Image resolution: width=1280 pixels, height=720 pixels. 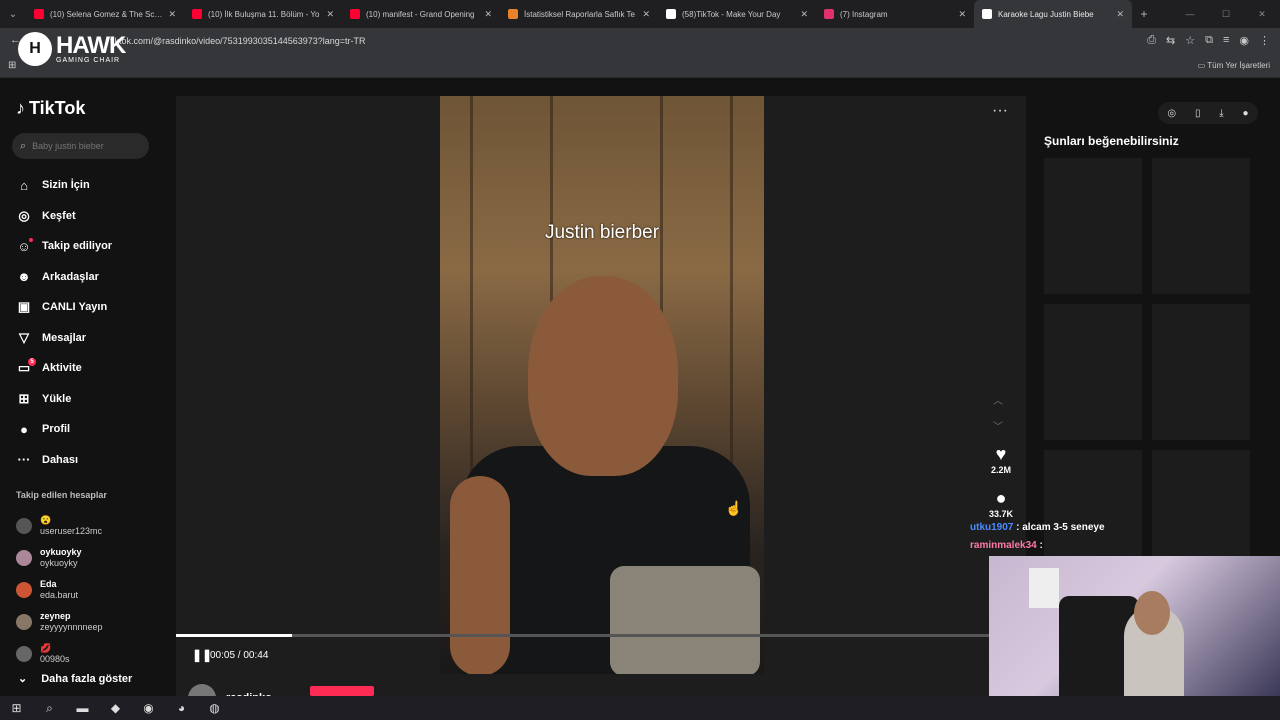 I want to click on nav-item: ▽ Mesajlar, so click(x=64, y=338).